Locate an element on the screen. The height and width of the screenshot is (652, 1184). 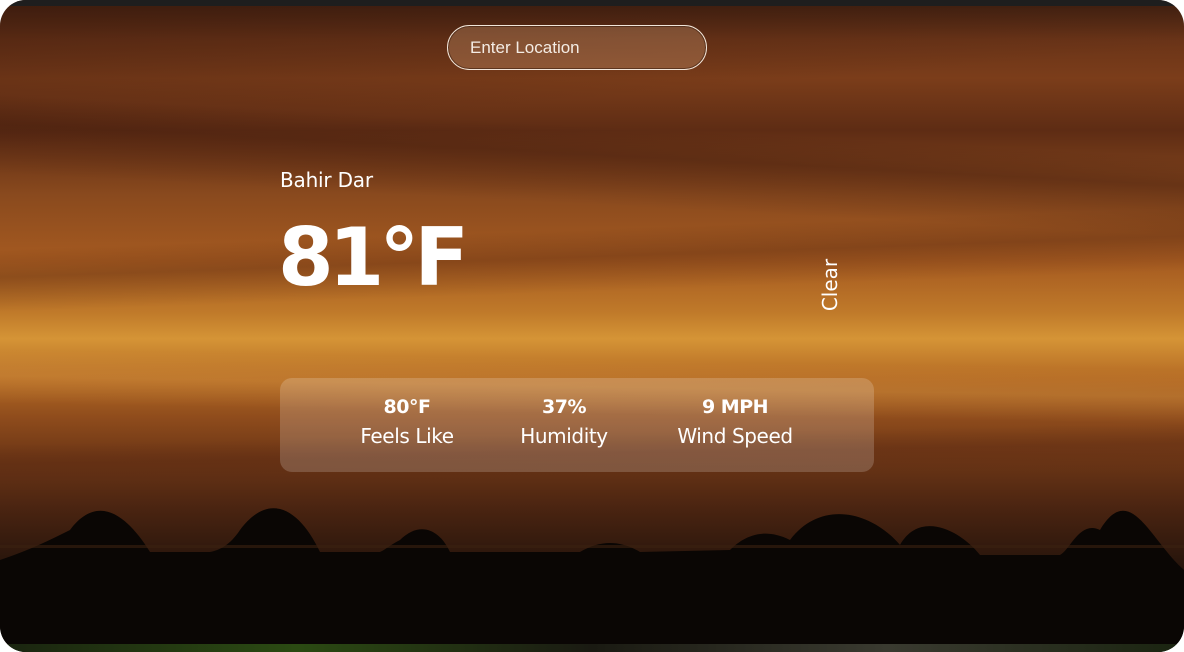
humidity-label: Humidity is located at coordinates (564, 436).